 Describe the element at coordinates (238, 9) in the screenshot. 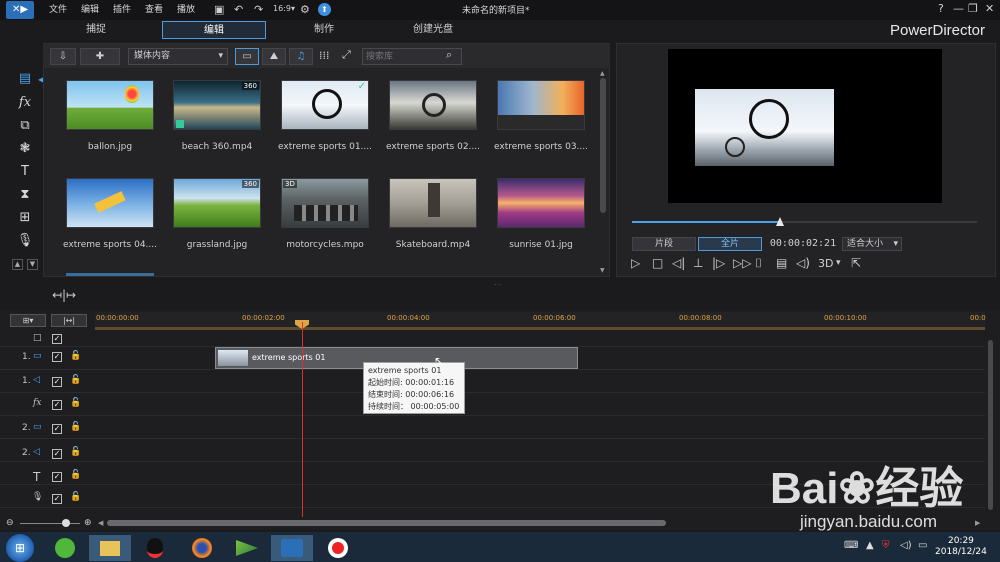

I see `undo-icon: ↶` at that location.